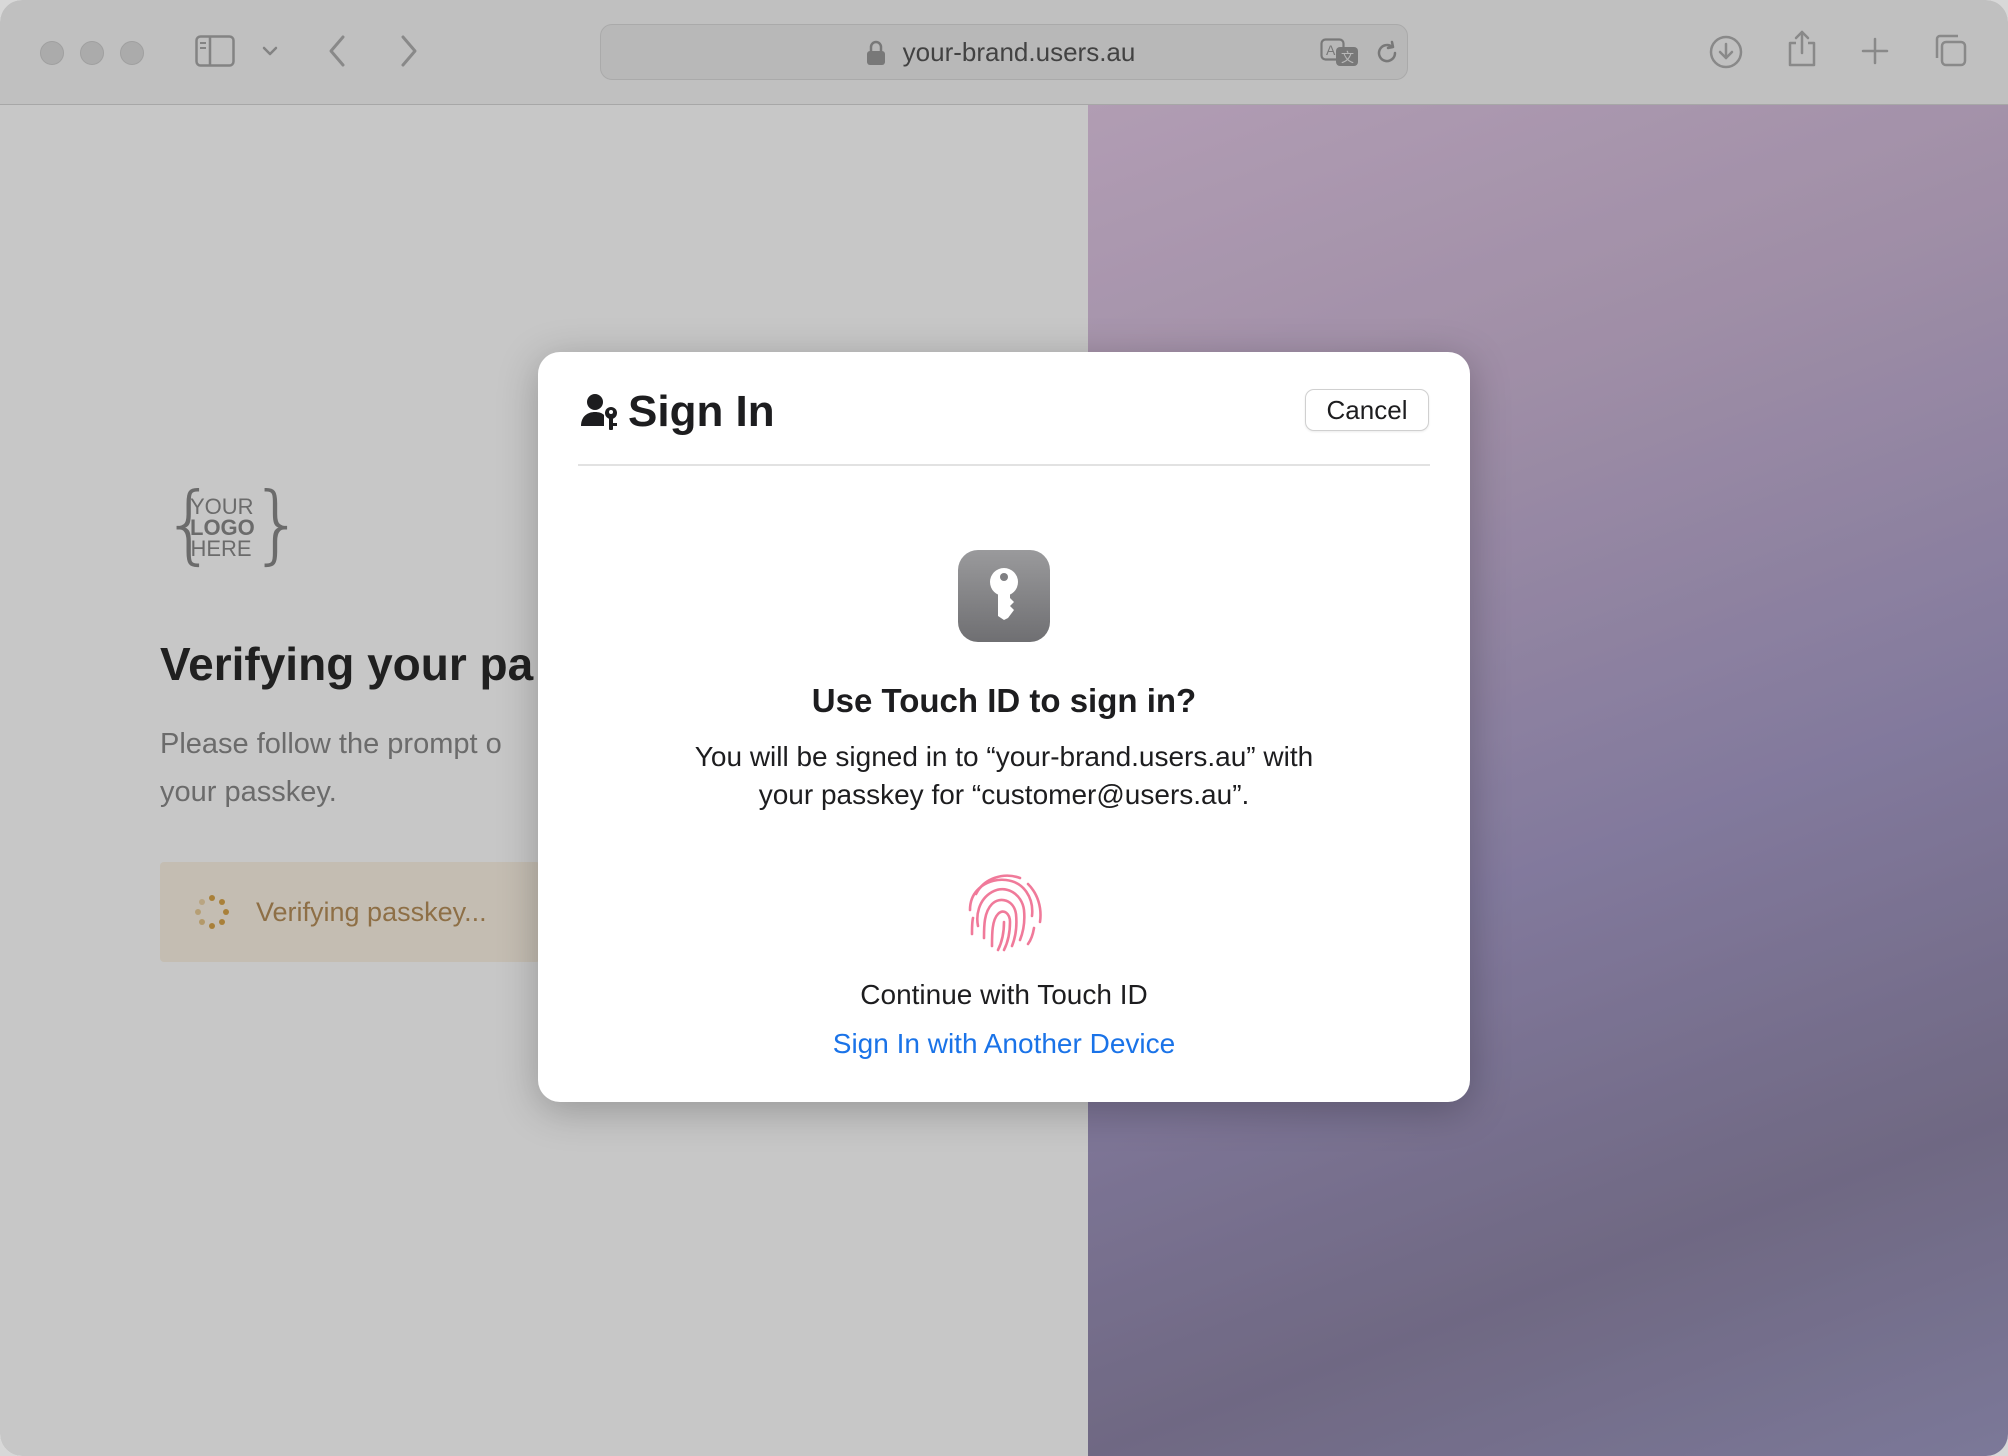 Image resolution: width=2008 pixels, height=1456 pixels. Describe the element at coordinates (1004, 1044) in the screenshot. I see `sign-in-another-device-link: Sign In with Another Device` at that location.